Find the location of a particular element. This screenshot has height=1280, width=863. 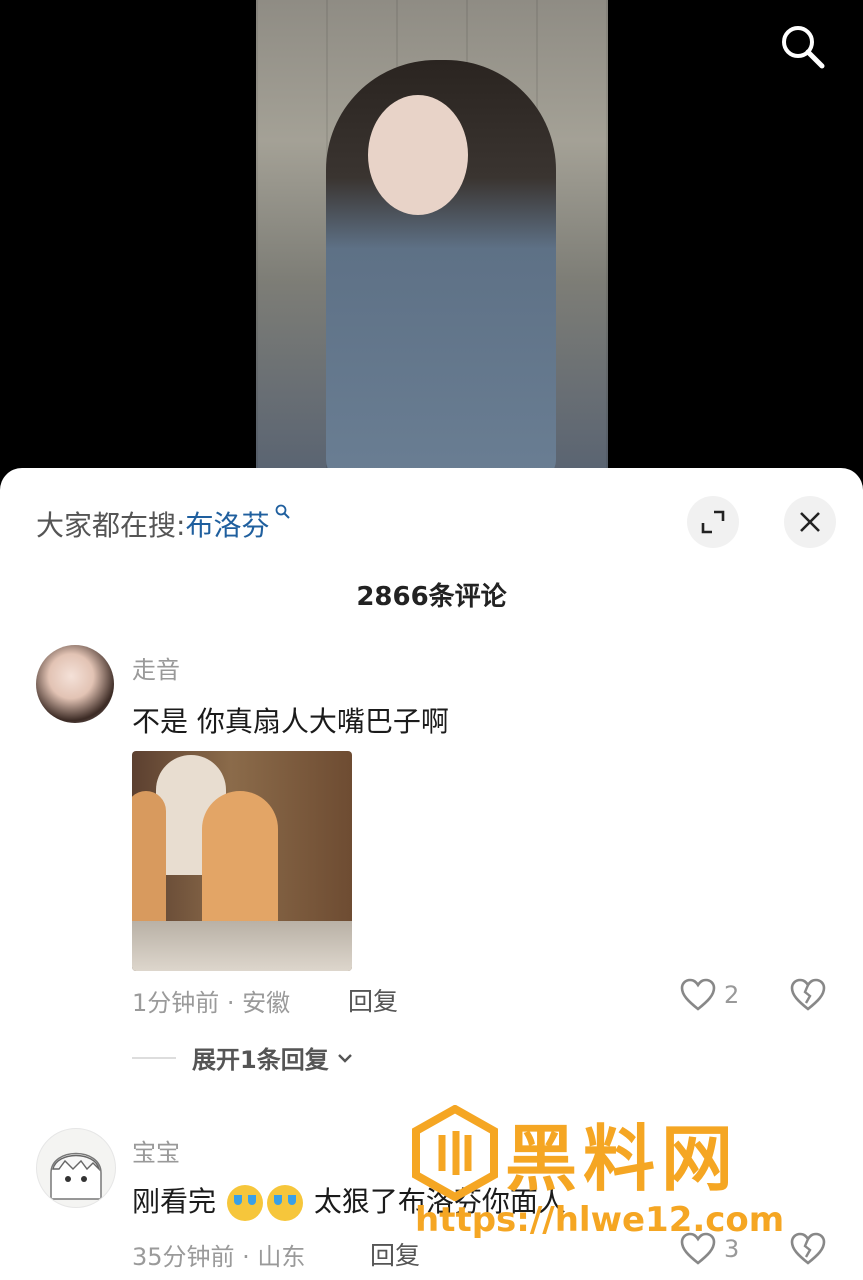

watermark-title: 黑料网 is located at coordinates (622, 1159).